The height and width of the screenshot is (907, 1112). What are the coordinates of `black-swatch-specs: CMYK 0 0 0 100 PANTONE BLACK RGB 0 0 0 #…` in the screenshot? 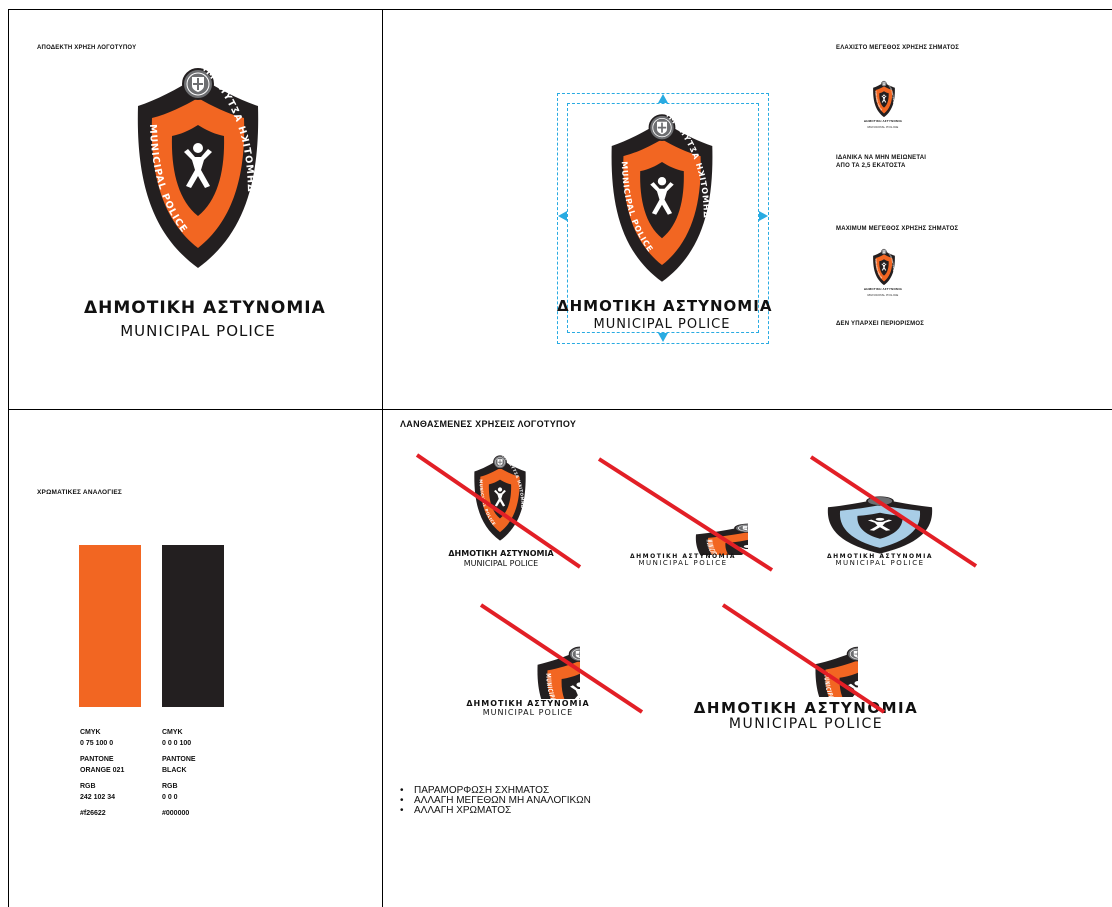 It's located at (179, 773).